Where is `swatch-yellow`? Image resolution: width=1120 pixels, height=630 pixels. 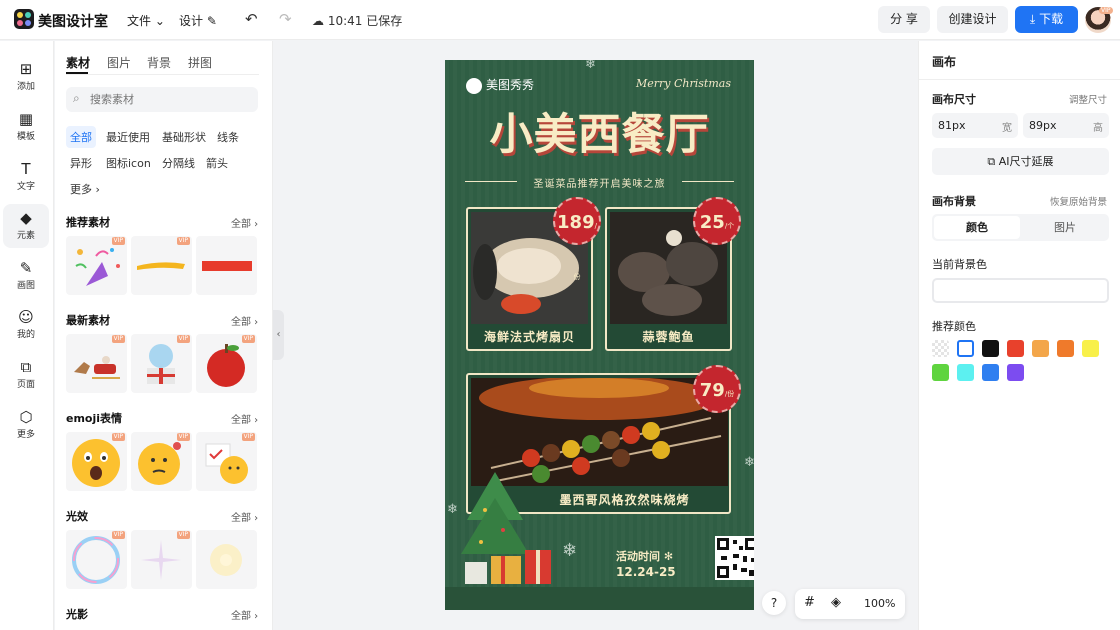 swatch-yellow is located at coordinates (1090, 348).